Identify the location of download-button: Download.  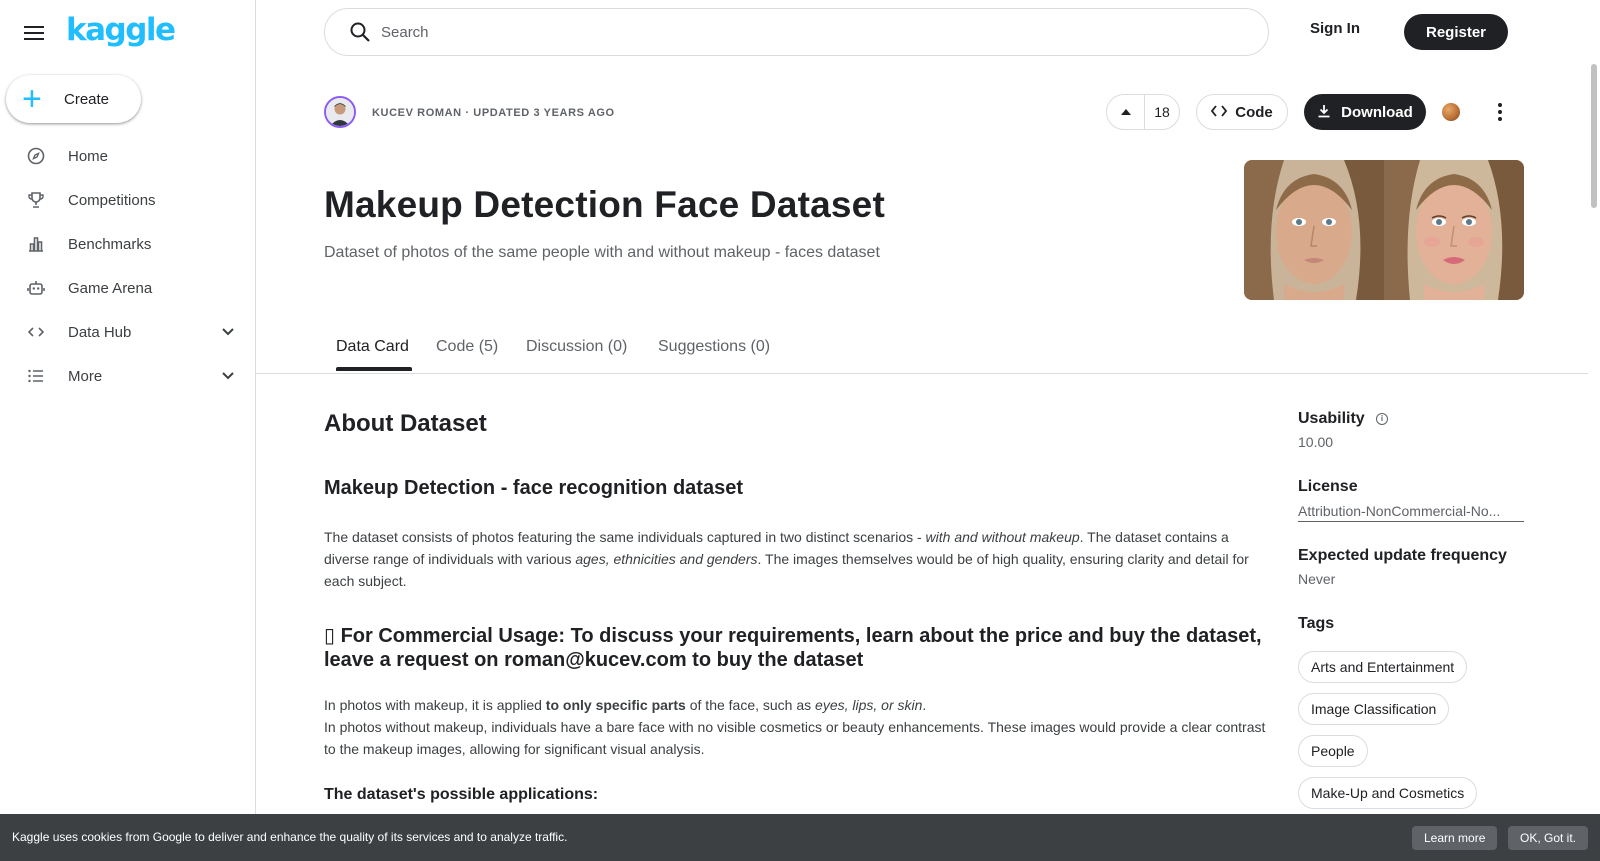
(1365, 112).